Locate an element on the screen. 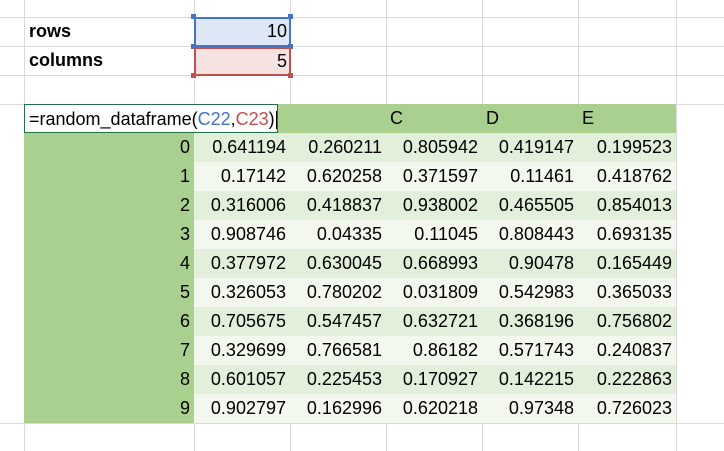 Image resolution: width=724 pixels, height=451 pixels. table-cell: 0.222863 is located at coordinates (627, 379).